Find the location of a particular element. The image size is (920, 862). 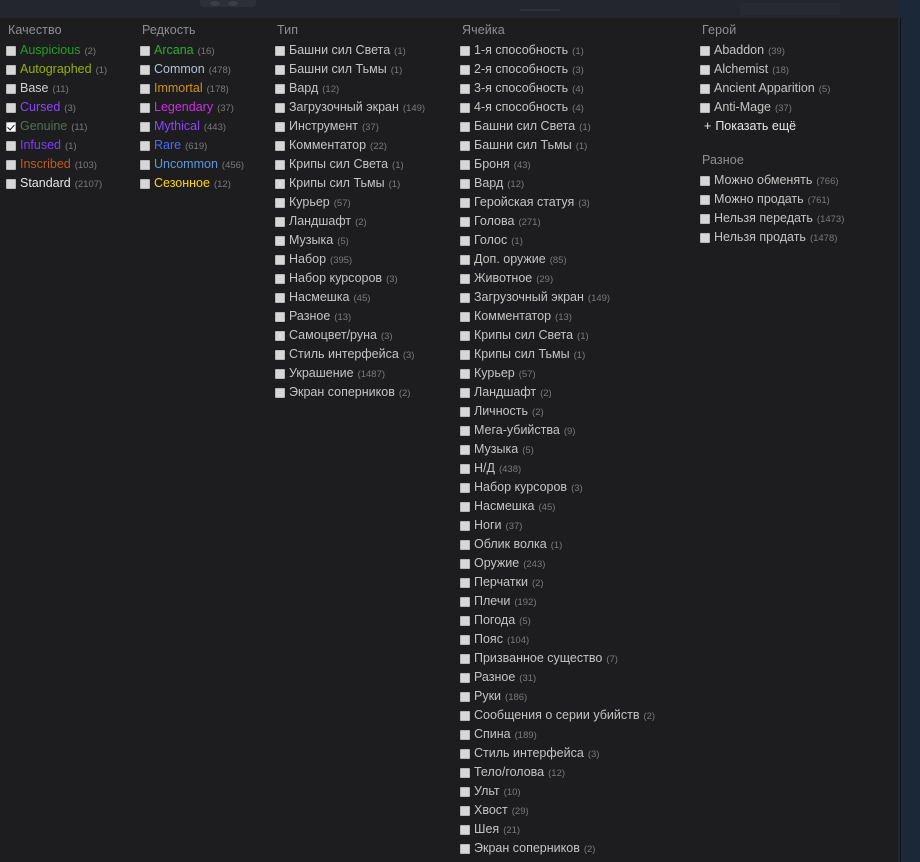

filter-option-slot: Плечи (192) is located at coordinates (576, 601).